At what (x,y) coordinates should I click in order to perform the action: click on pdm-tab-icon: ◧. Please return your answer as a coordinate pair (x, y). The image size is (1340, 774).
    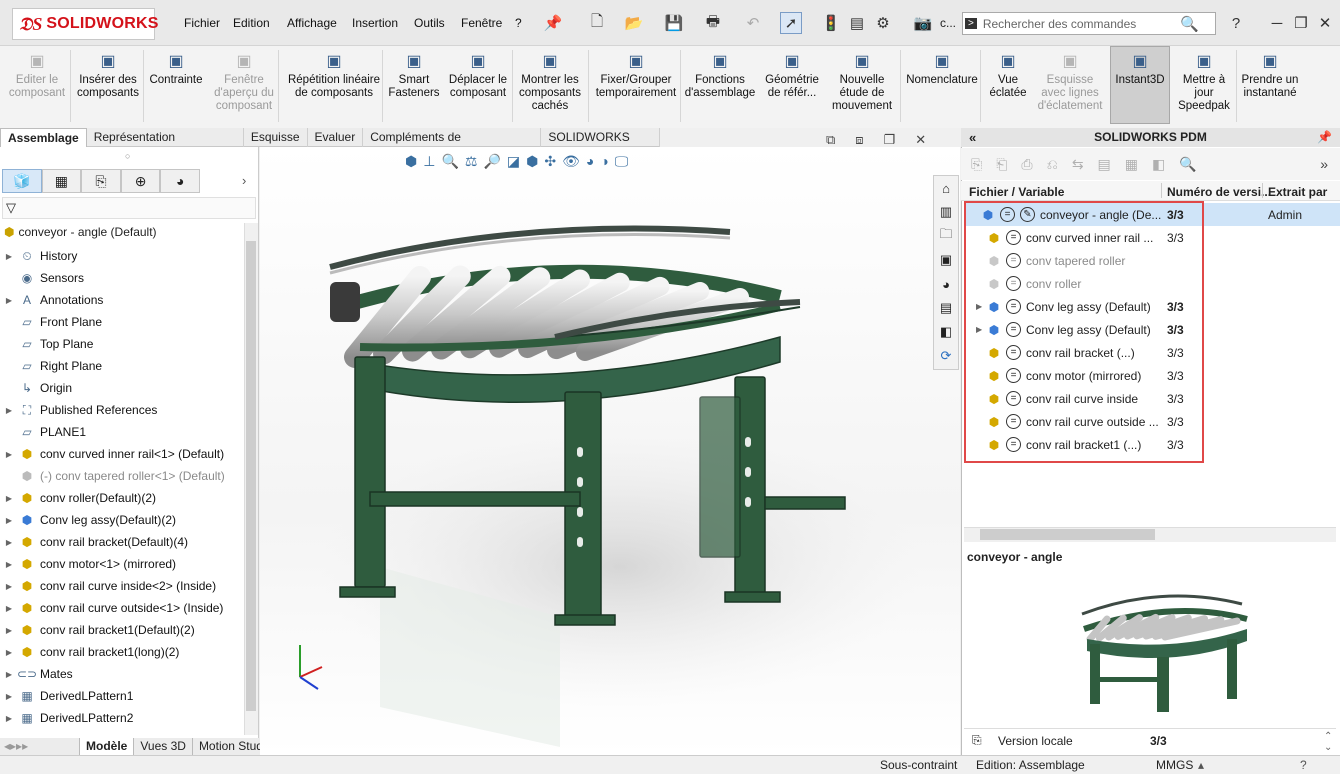
    Looking at the image, I should click on (946, 332).